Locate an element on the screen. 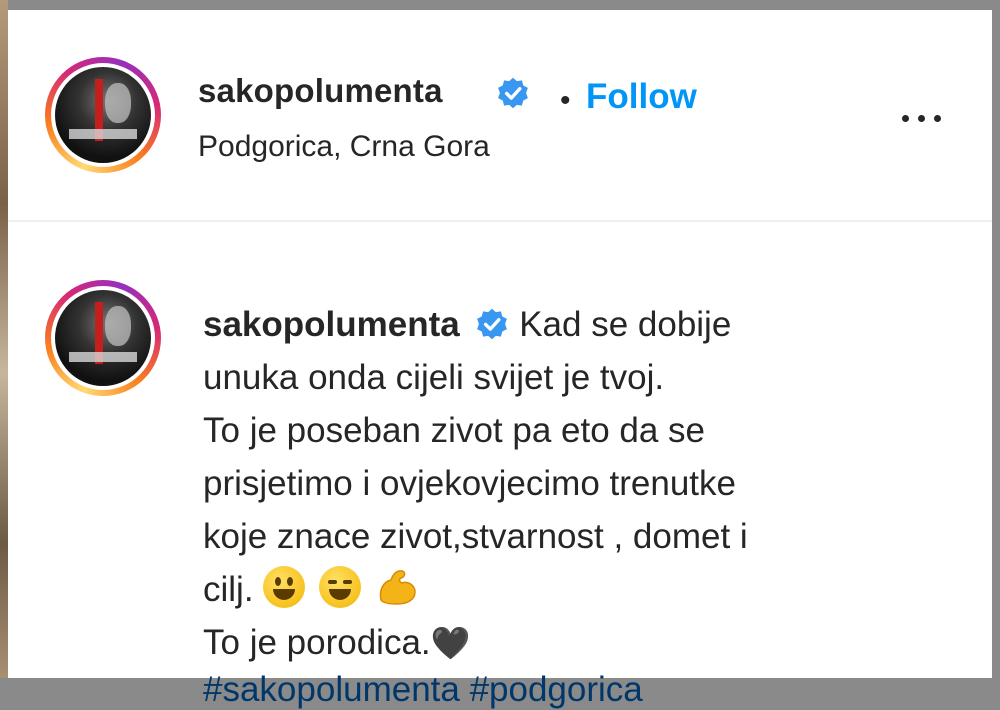 The width and height of the screenshot is (1000, 710). caption-line-3: To je poseban zivot pa eto da se is located at coordinates (454, 430).